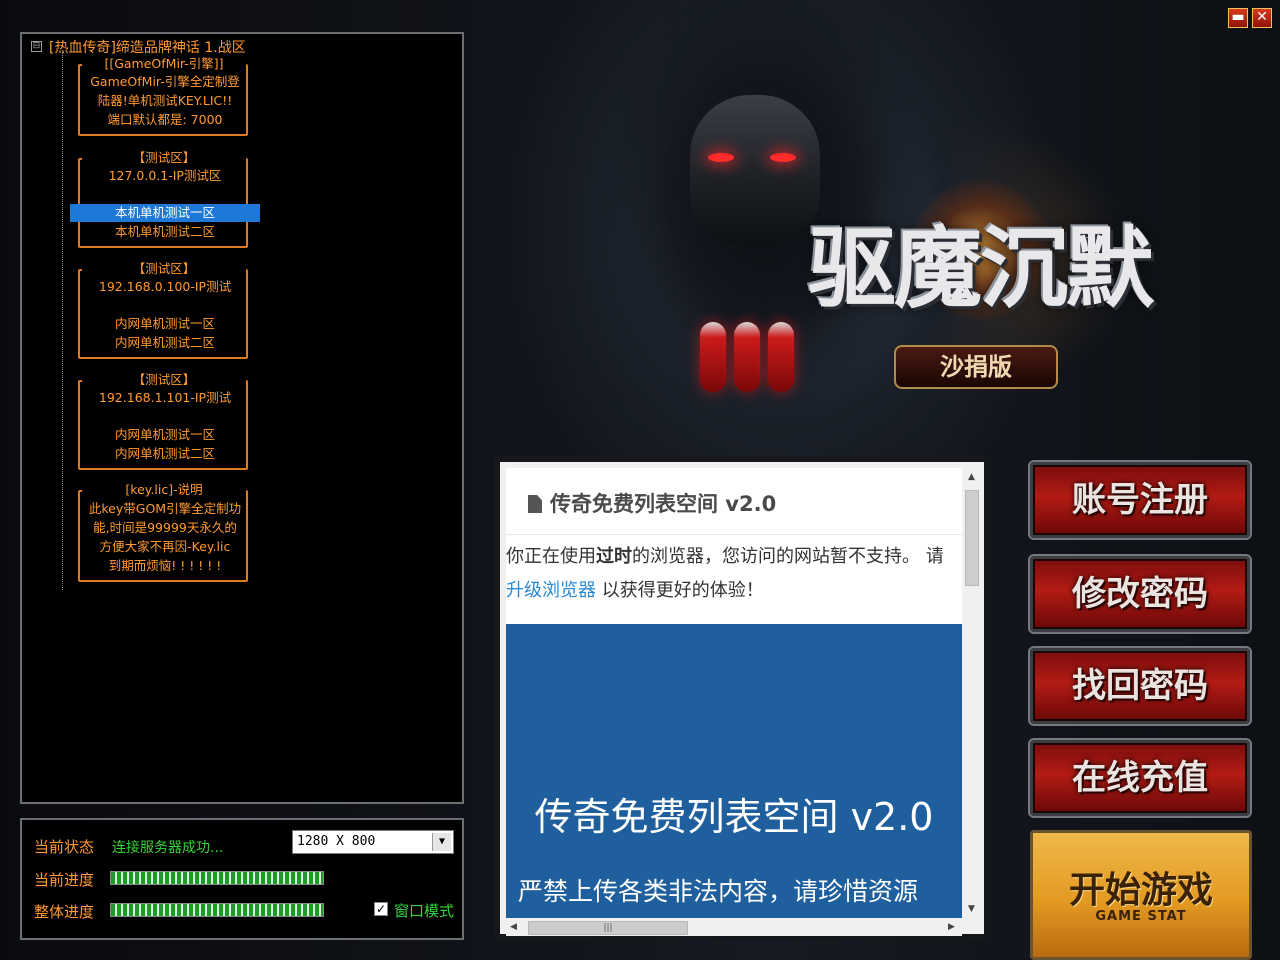 The height and width of the screenshot is (960, 1280). I want to click on warn-bold: 过时, so click(614, 556).